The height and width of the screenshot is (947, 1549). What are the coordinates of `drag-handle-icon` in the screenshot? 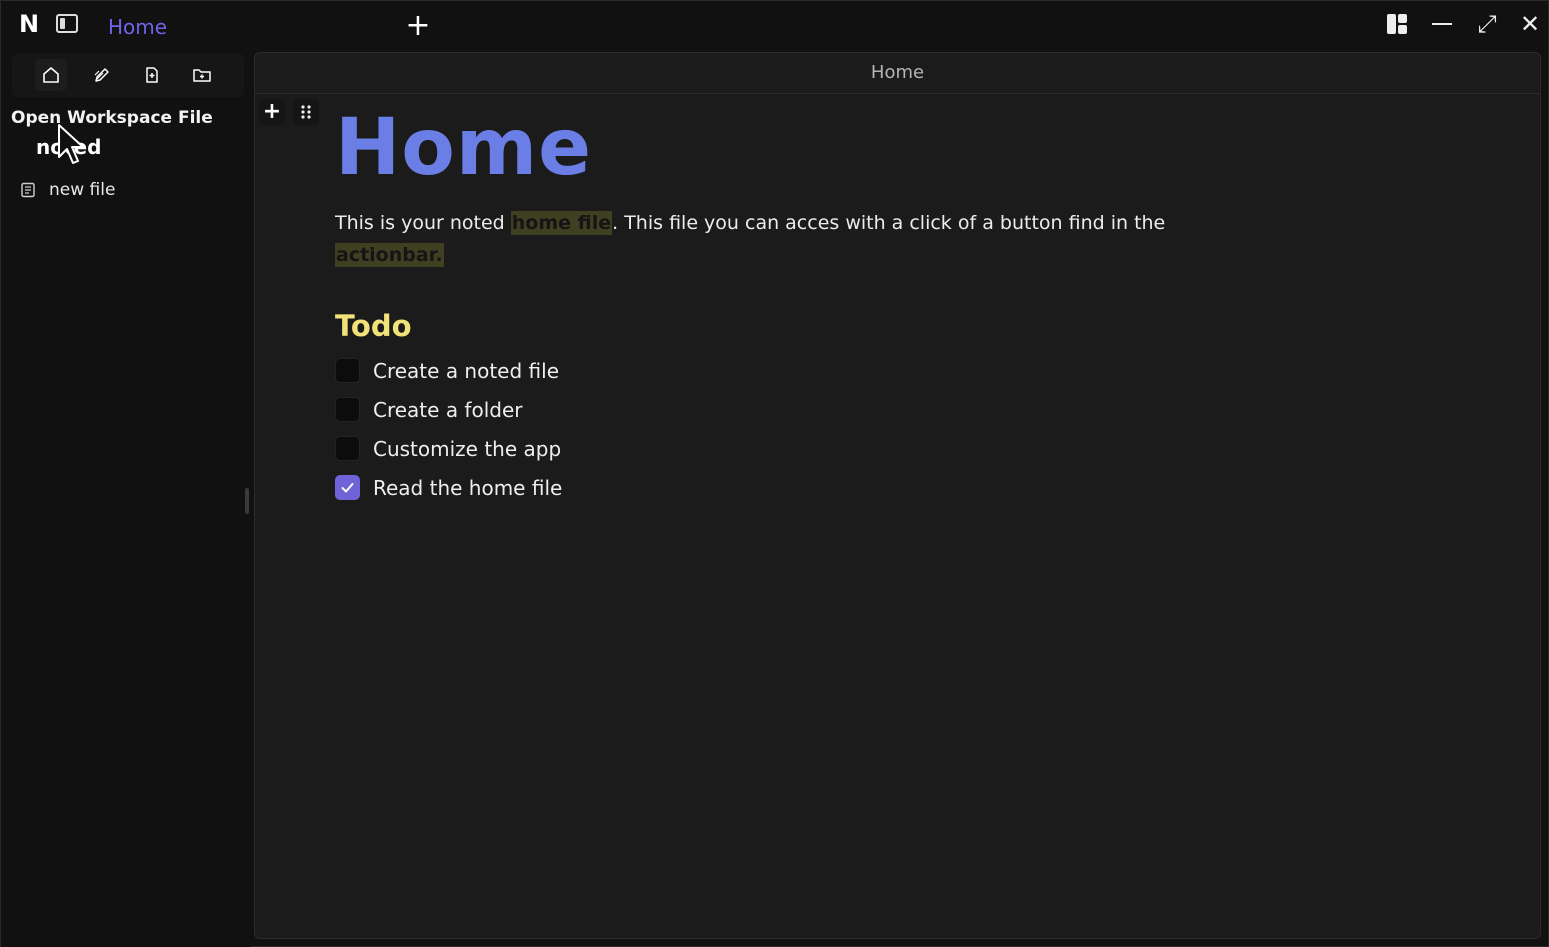 It's located at (306, 112).